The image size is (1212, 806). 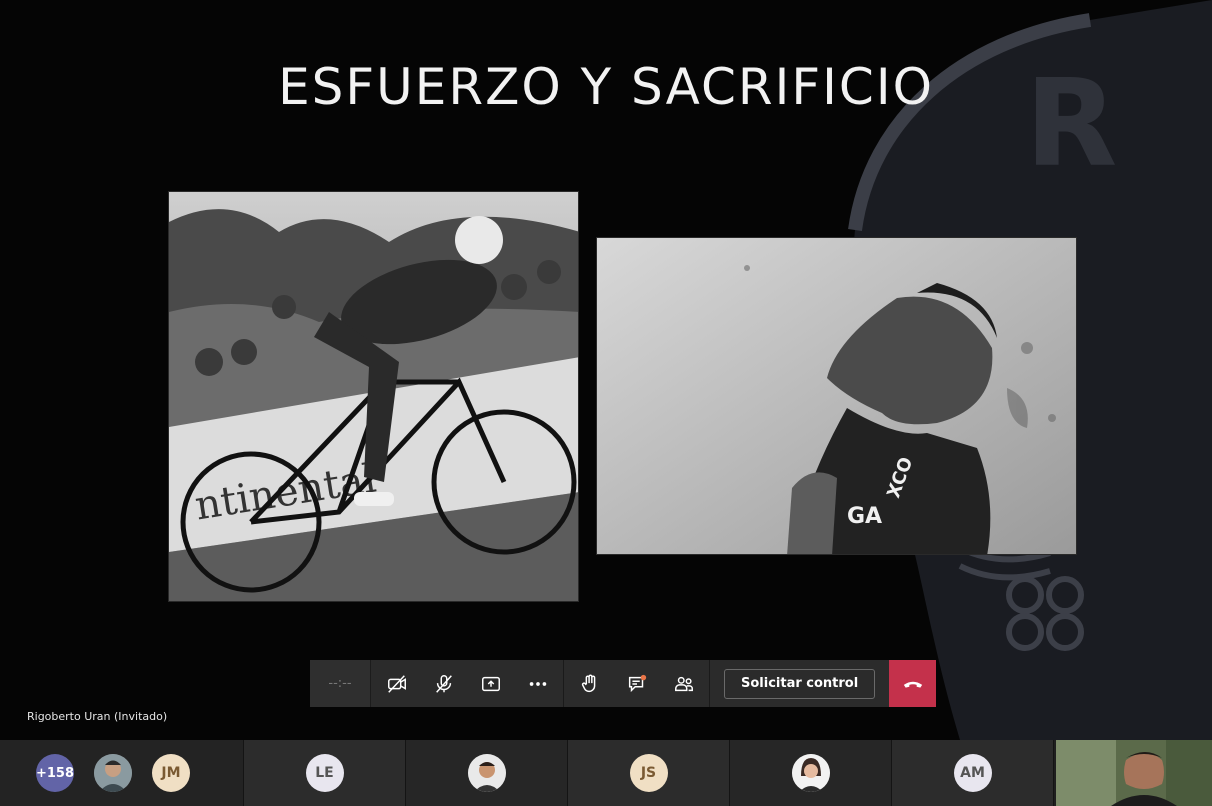 I want to click on participants-button, so click(x=683, y=683).